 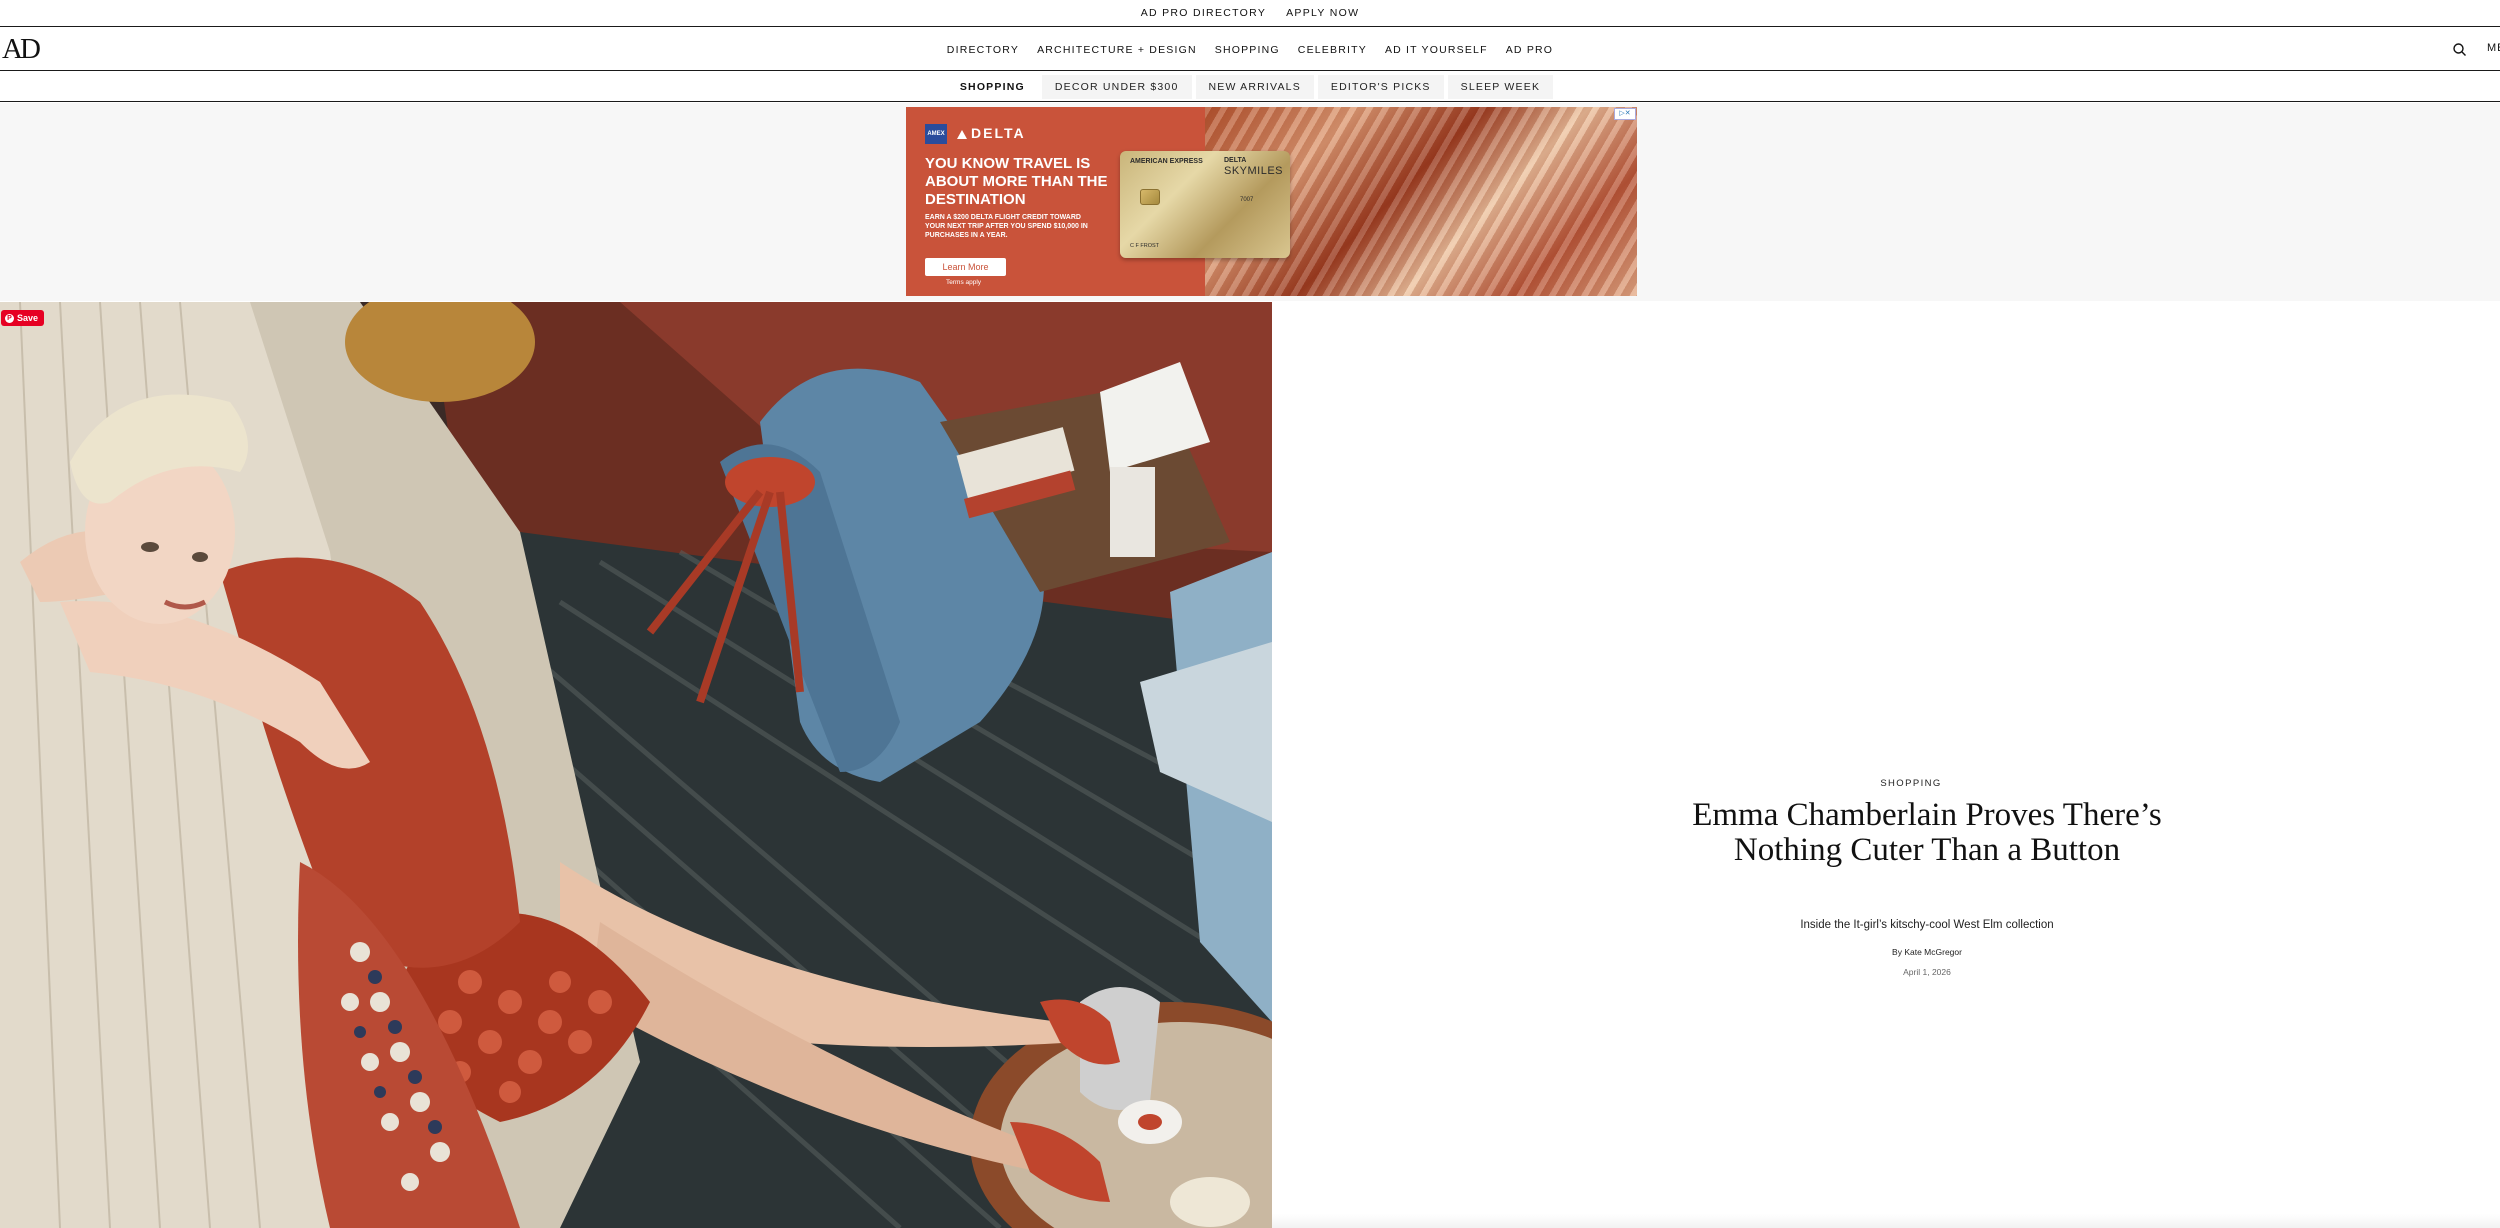 I want to click on card-program: SKYMILES, so click(x=1254, y=171).